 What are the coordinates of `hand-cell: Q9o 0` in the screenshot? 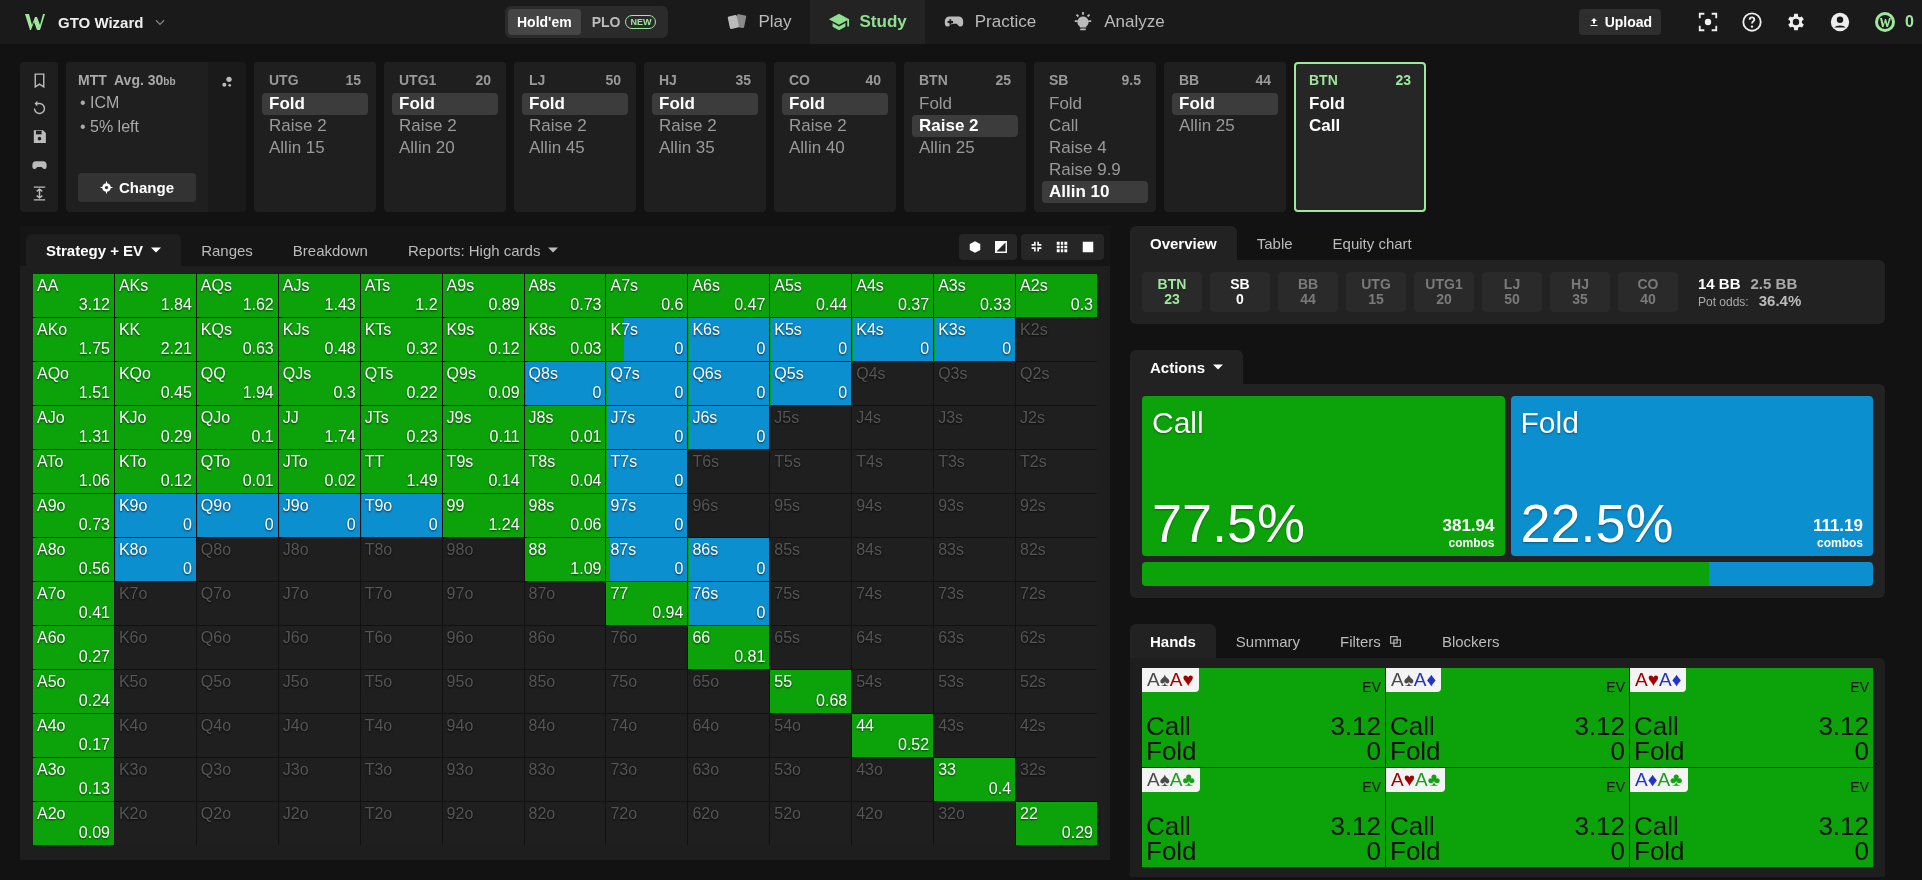 It's located at (237, 515).